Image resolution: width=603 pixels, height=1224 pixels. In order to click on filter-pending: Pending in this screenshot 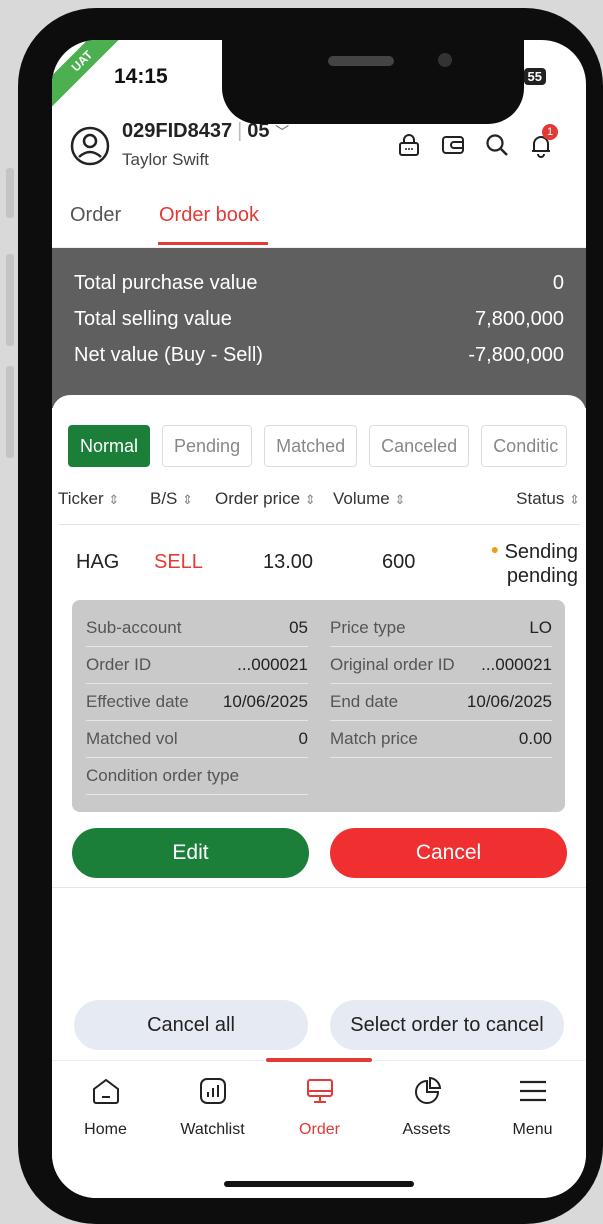, I will do `click(207, 446)`.